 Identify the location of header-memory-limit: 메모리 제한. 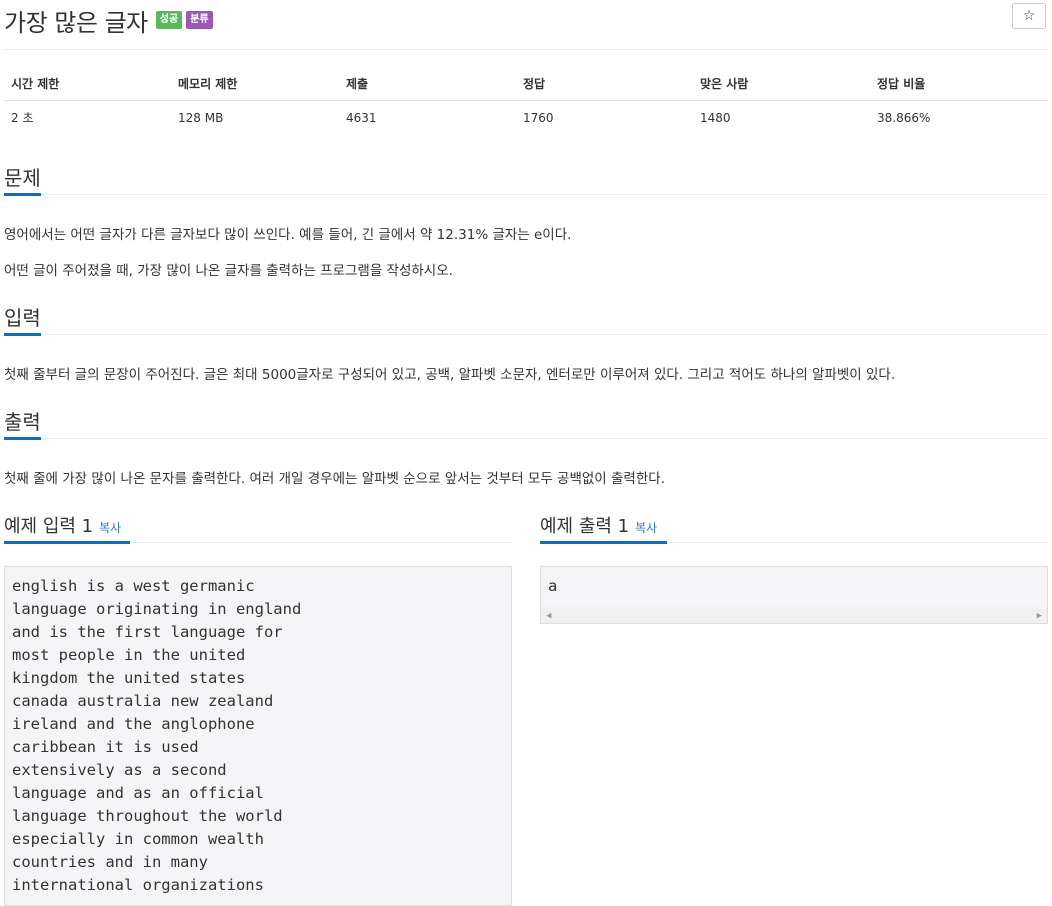
(255, 84).